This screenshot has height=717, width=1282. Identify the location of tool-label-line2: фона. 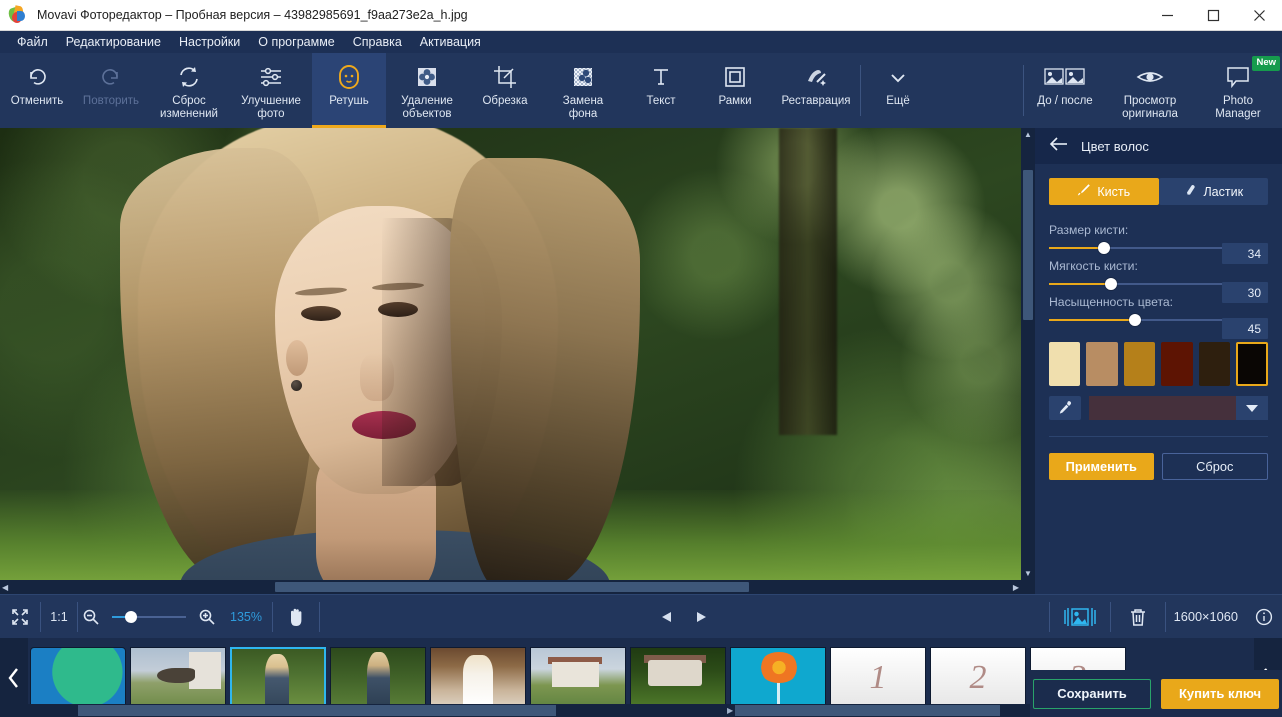
(583, 113).